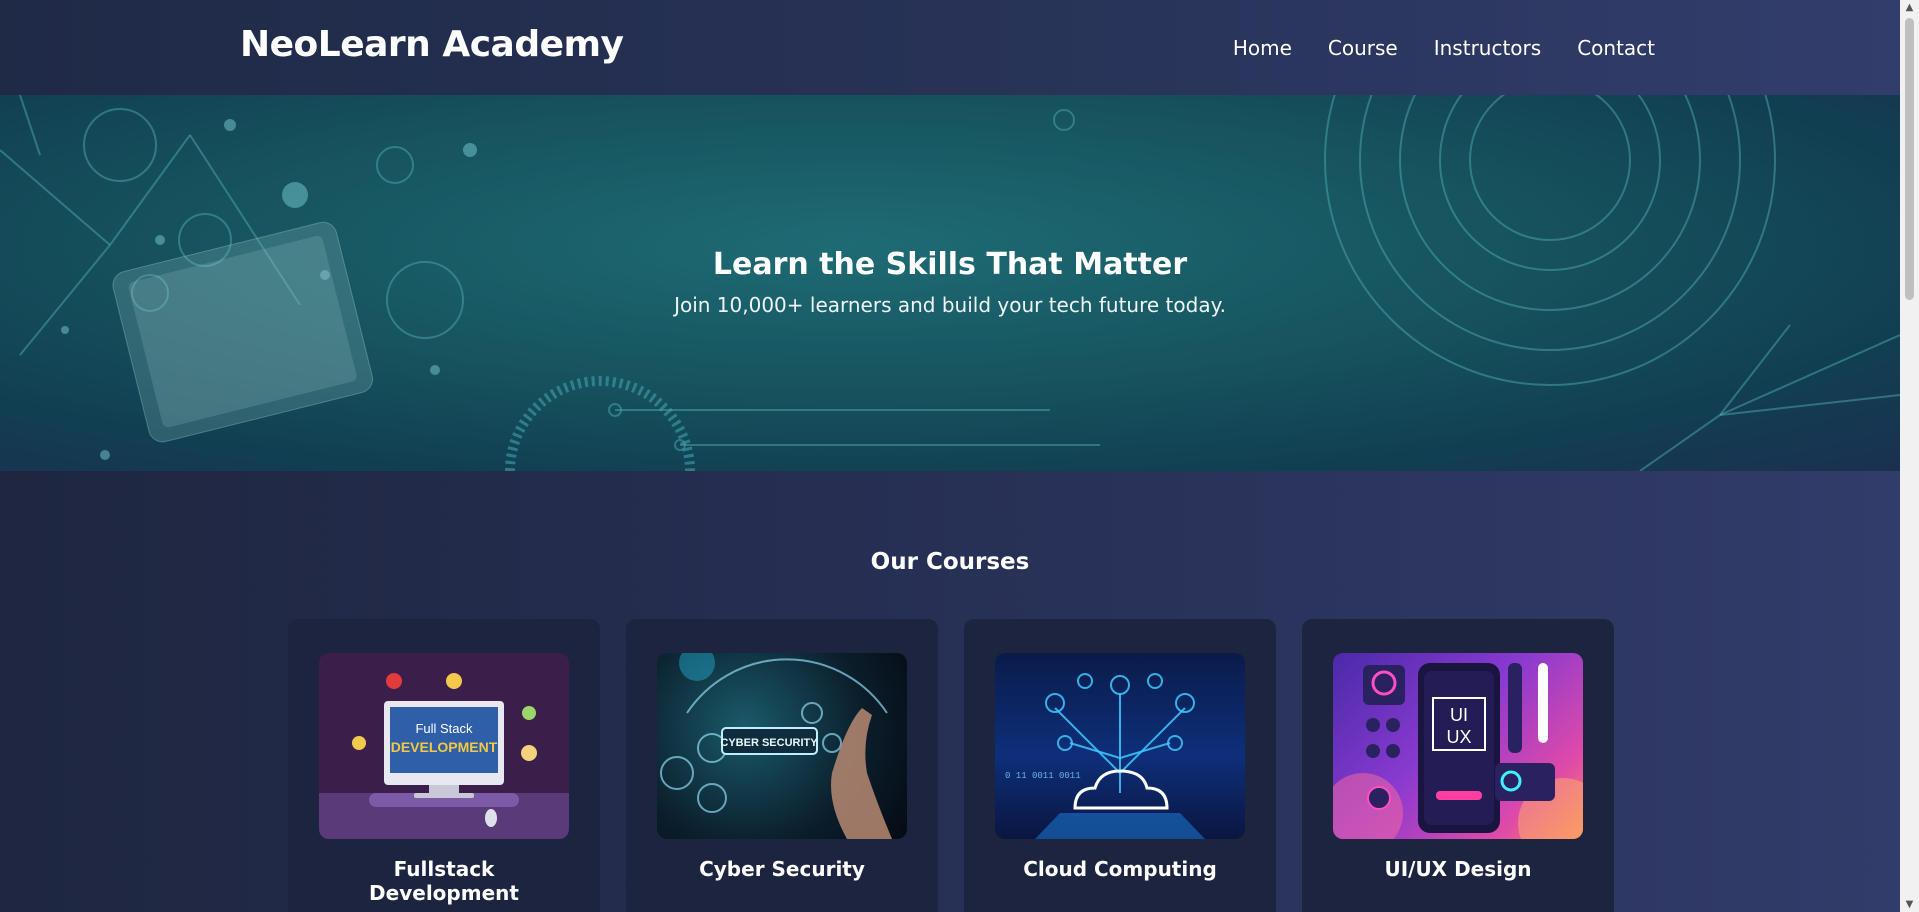 The width and height of the screenshot is (1919, 912). I want to click on fullstack-thumb-text-2: DEVELOPMENT, so click(444, 747).